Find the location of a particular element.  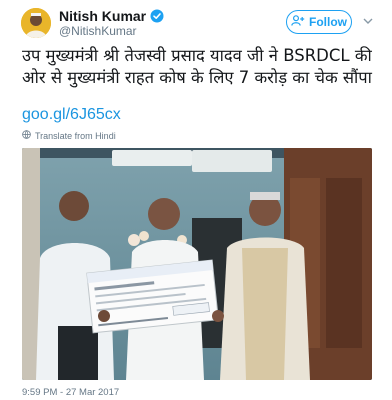

translate-link: Translate from Hindi is located at coordinates (69, 135).